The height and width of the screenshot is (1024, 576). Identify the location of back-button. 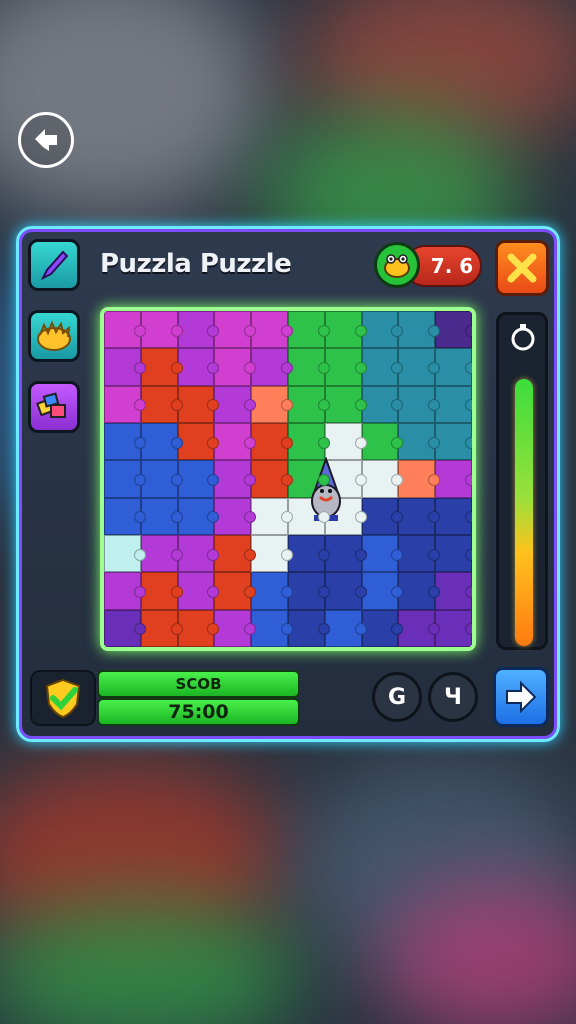
(46, 140).